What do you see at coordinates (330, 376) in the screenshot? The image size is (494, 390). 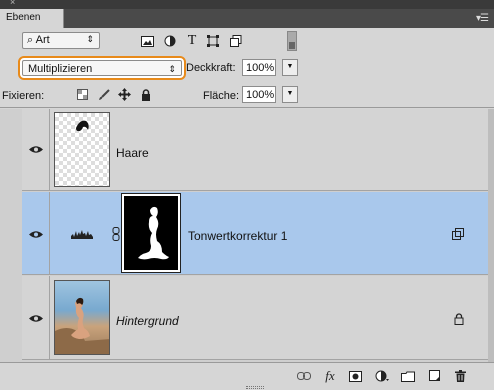 I see `fx-icon: fx` at bounding box center [330, 376].